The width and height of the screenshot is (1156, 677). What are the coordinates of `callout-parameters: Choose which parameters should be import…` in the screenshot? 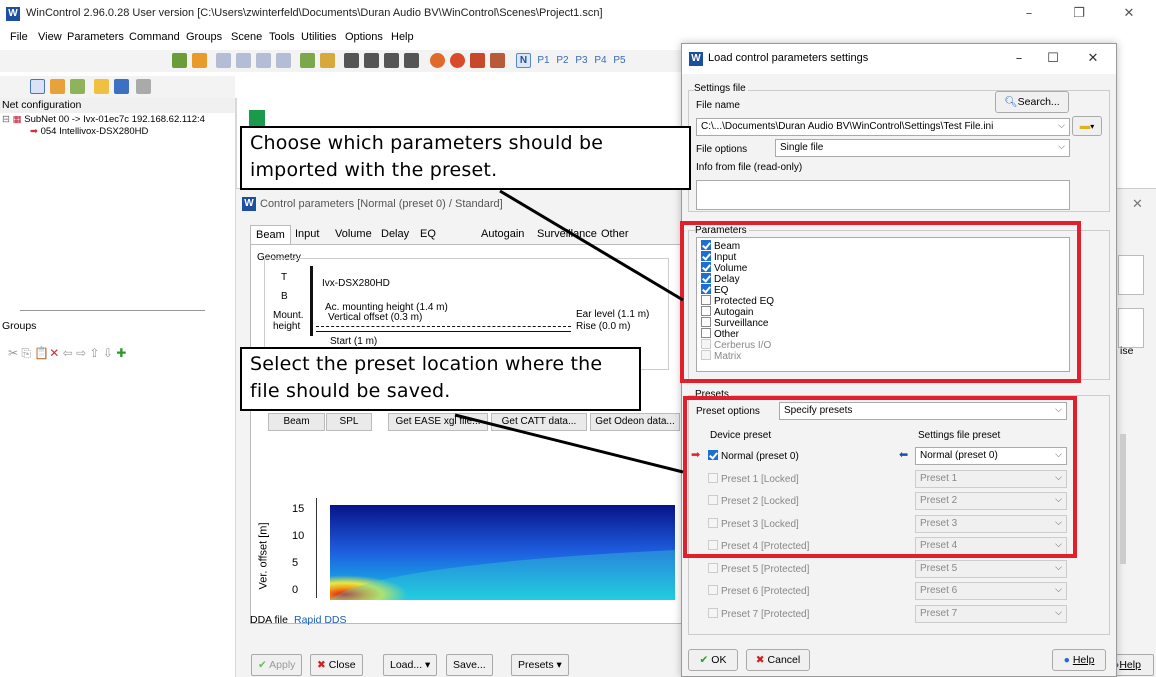 It's located at (465, 158).